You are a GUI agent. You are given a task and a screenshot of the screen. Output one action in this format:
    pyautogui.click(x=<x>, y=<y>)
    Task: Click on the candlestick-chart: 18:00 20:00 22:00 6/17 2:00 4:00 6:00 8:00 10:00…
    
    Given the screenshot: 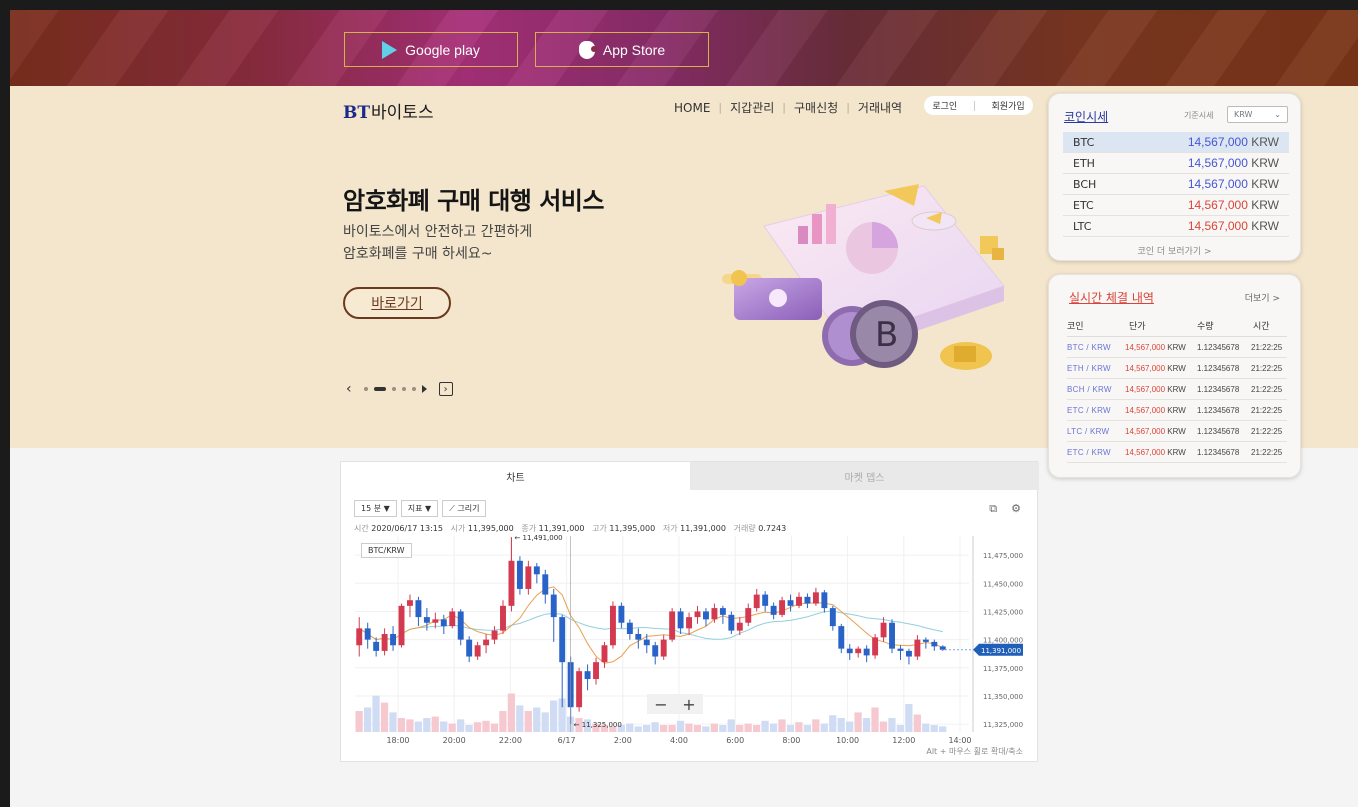 What is the action you would take?
    pyautogui.click(x=690, y=642)
    